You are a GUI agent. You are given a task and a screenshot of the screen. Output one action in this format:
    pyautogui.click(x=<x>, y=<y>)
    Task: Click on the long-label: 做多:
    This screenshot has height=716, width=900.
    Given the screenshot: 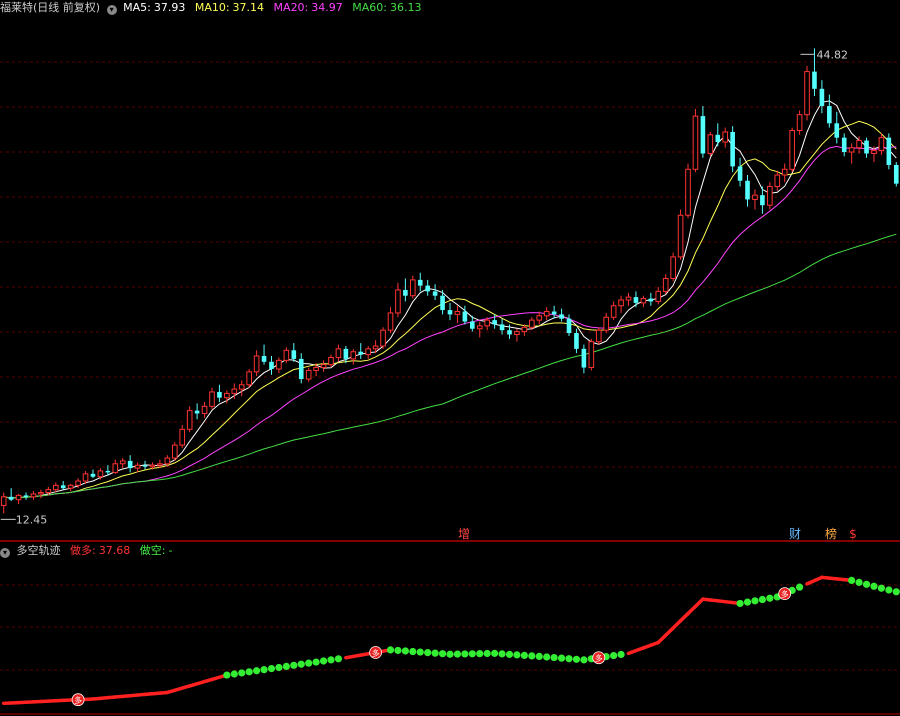 What is the action you would take?
    pyautogui.click(x=83, y=550)
    